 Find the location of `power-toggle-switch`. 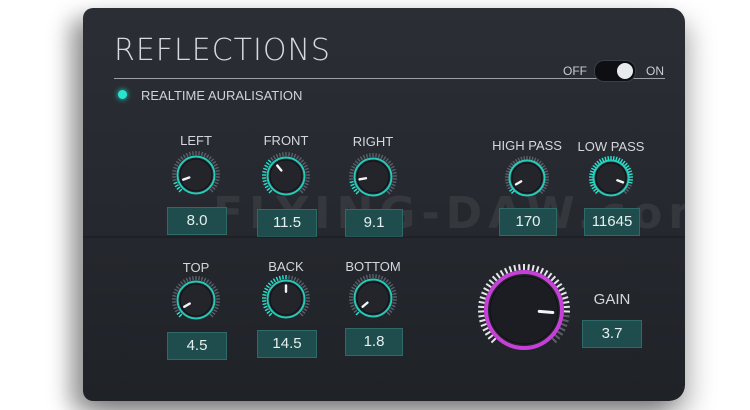

power-toggle-switch is located at coordinates (615, 71).